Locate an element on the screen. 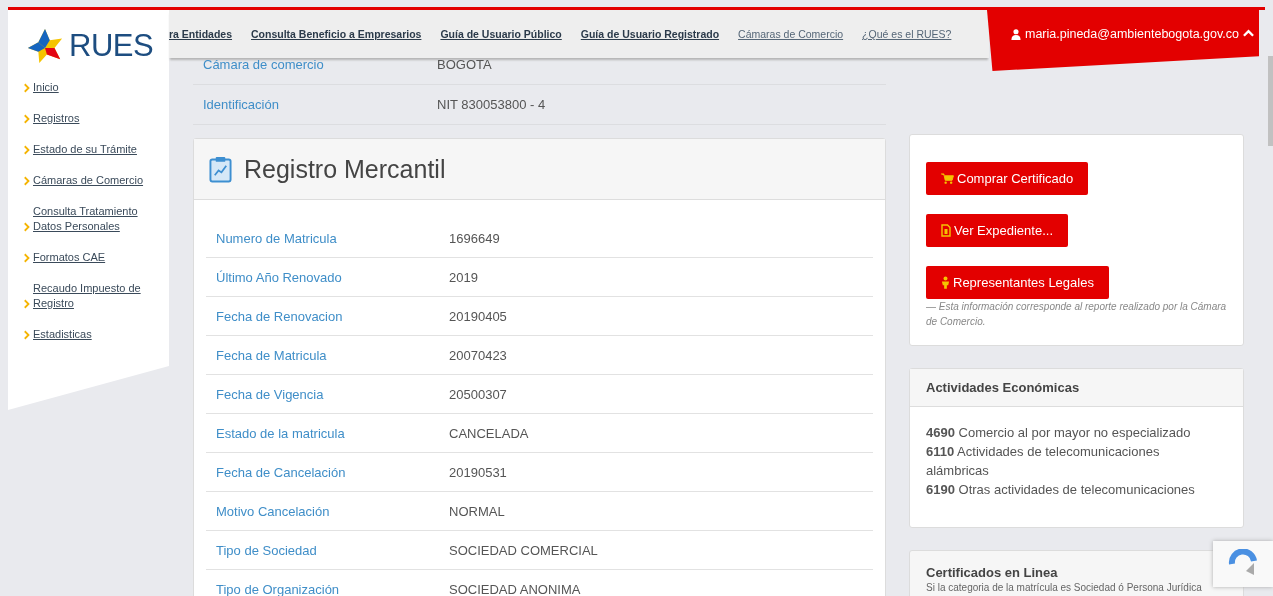 Image resolution: width=1273 pixels, height=596 pixels. nav-link: Guía de Usuario Público is located at coordinates (501, 34).